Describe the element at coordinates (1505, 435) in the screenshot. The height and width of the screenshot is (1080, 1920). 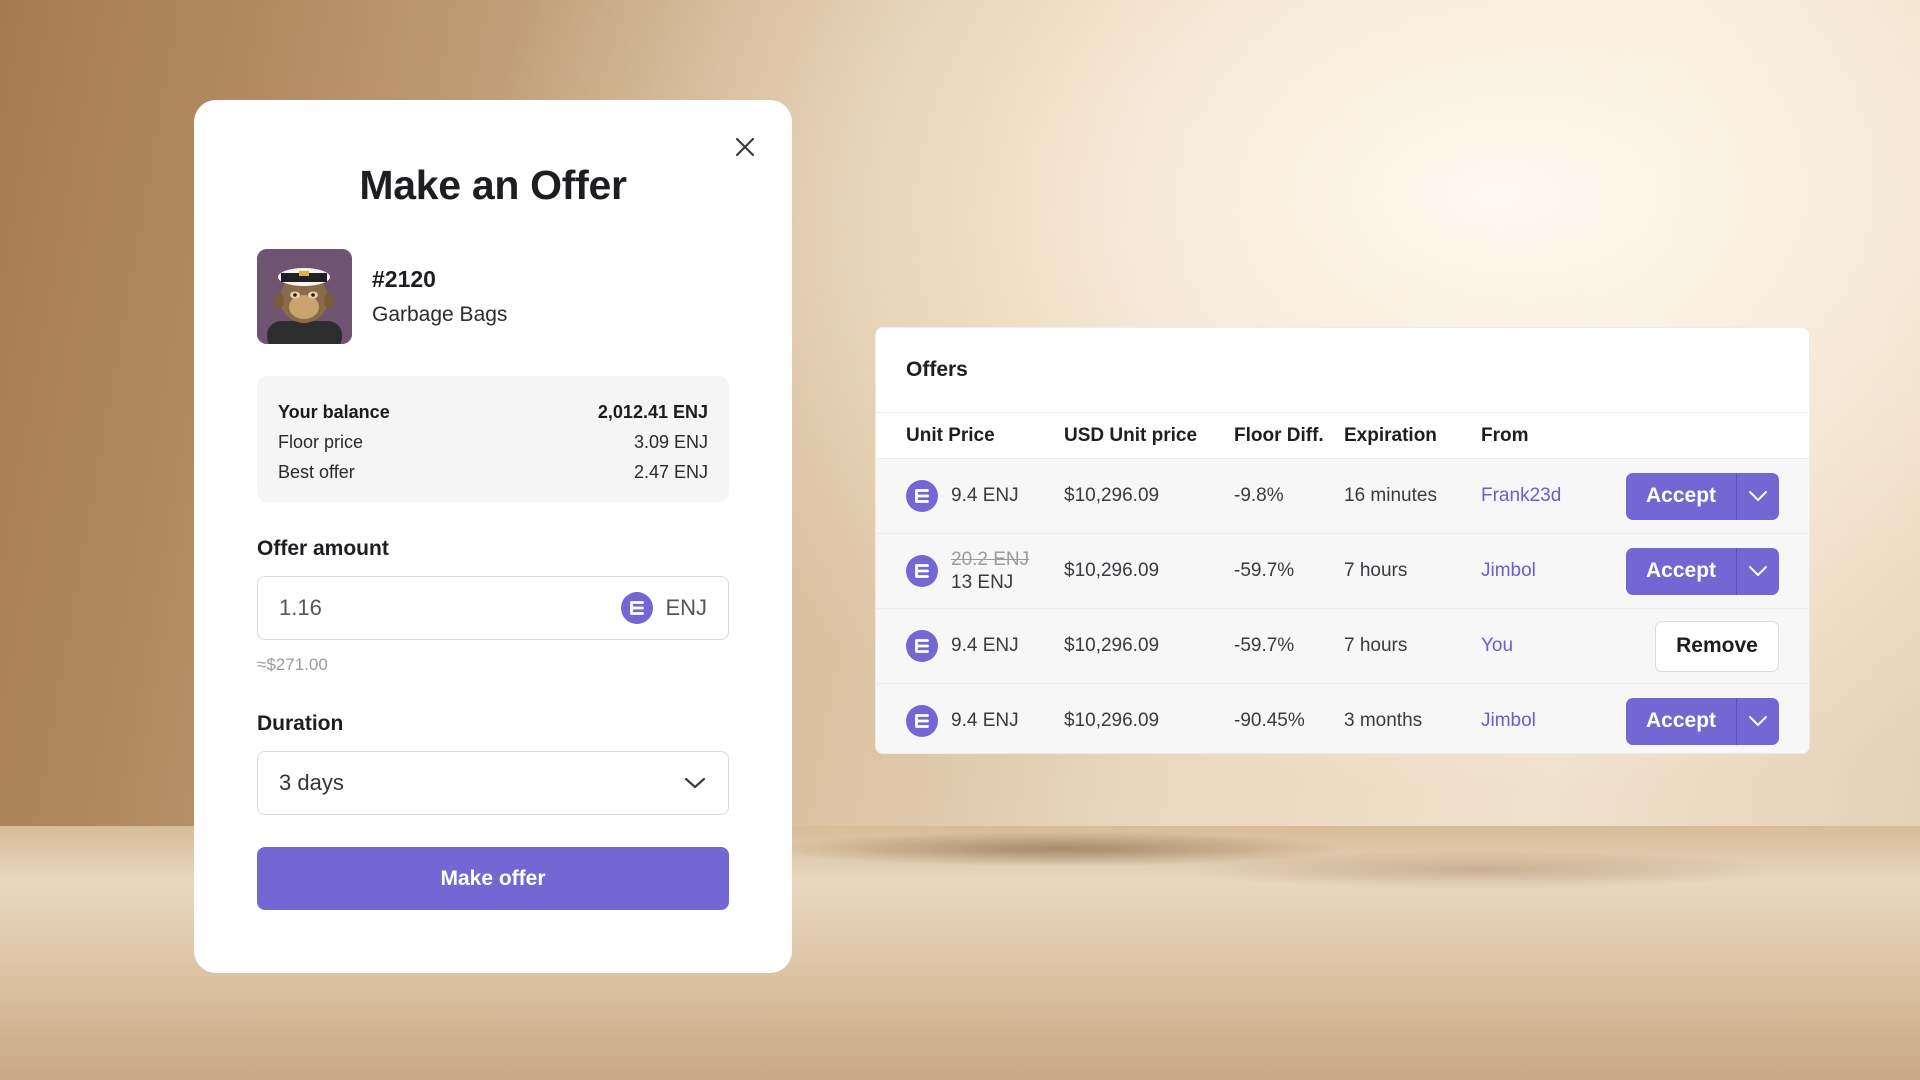
I see `column-header-from: From` at that location.